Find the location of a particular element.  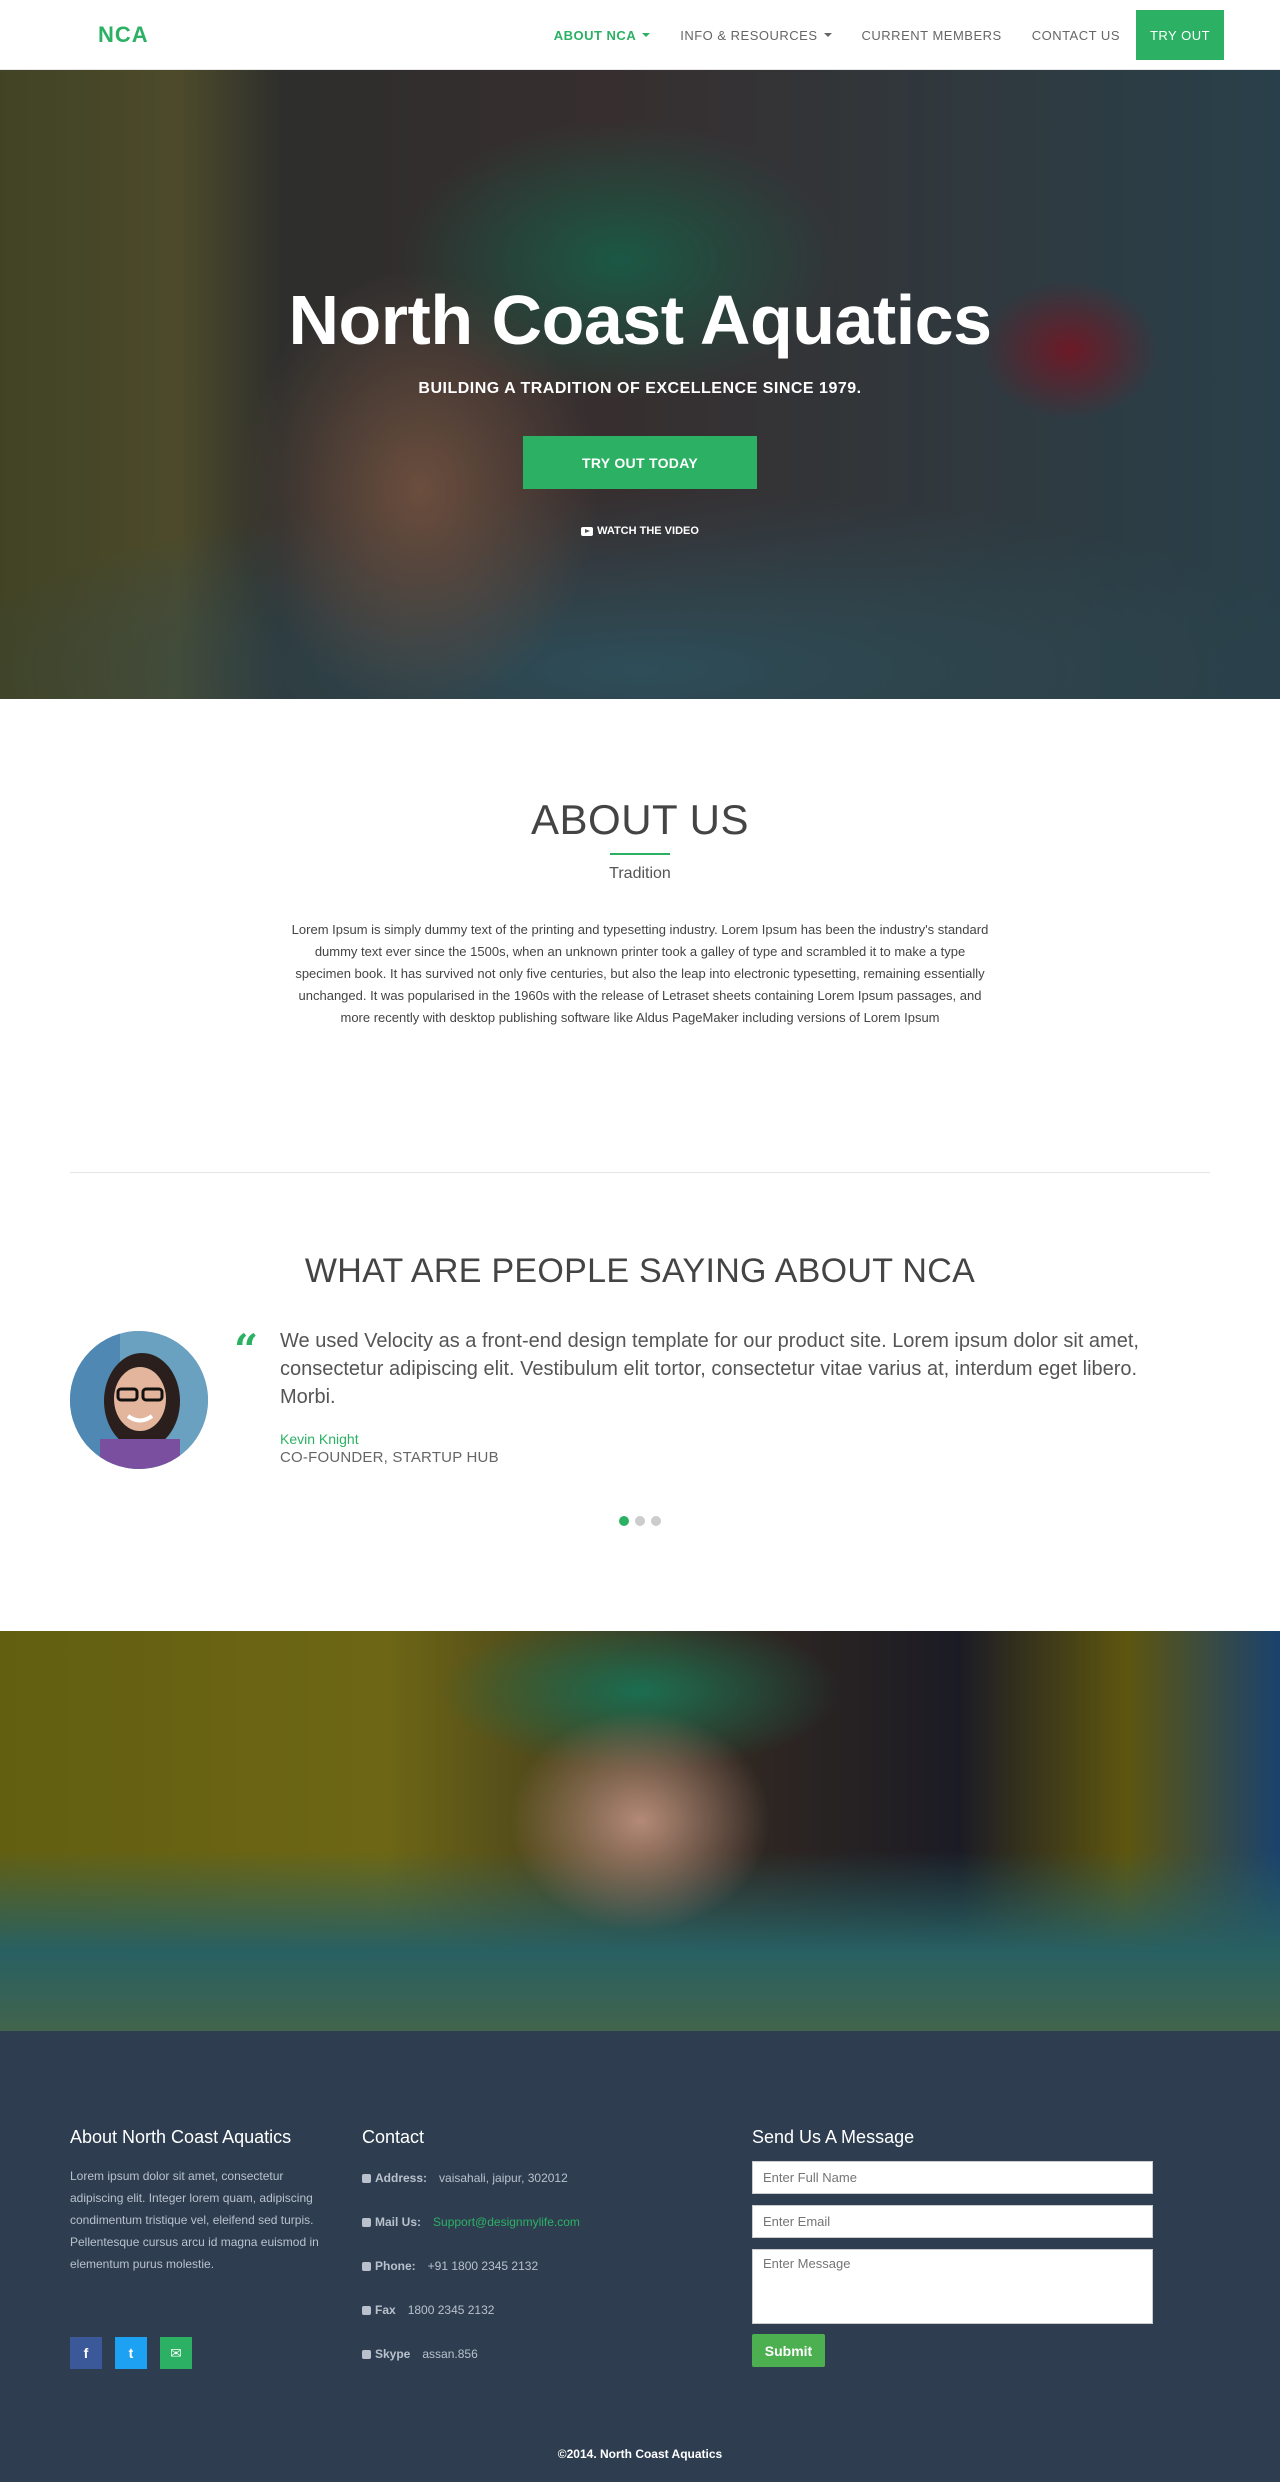

contact-value: 1800 2345 2132 is located at coordinates (451, 2310).